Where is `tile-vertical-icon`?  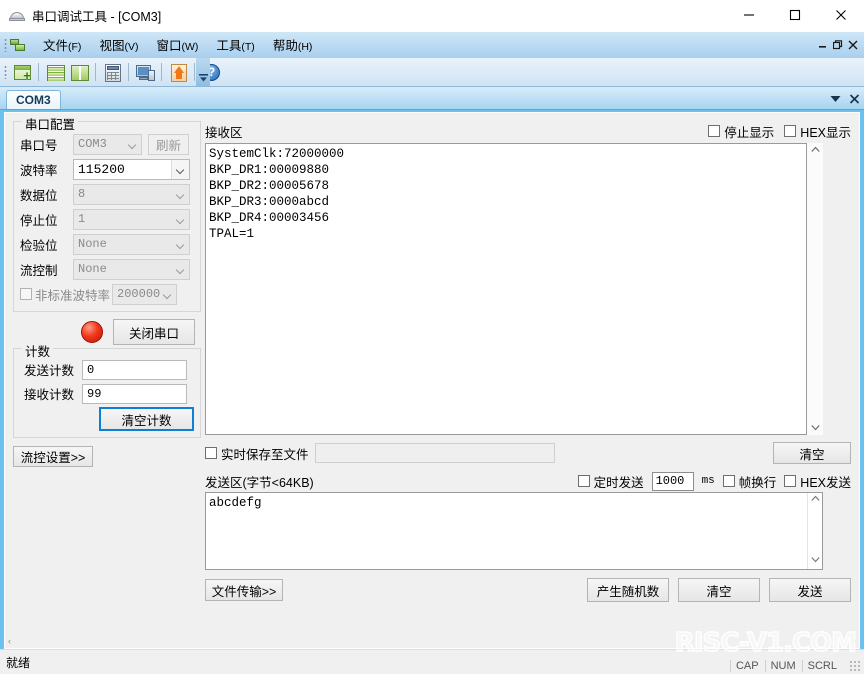
tile-vertical-icon is located at coordinates (79, 72).